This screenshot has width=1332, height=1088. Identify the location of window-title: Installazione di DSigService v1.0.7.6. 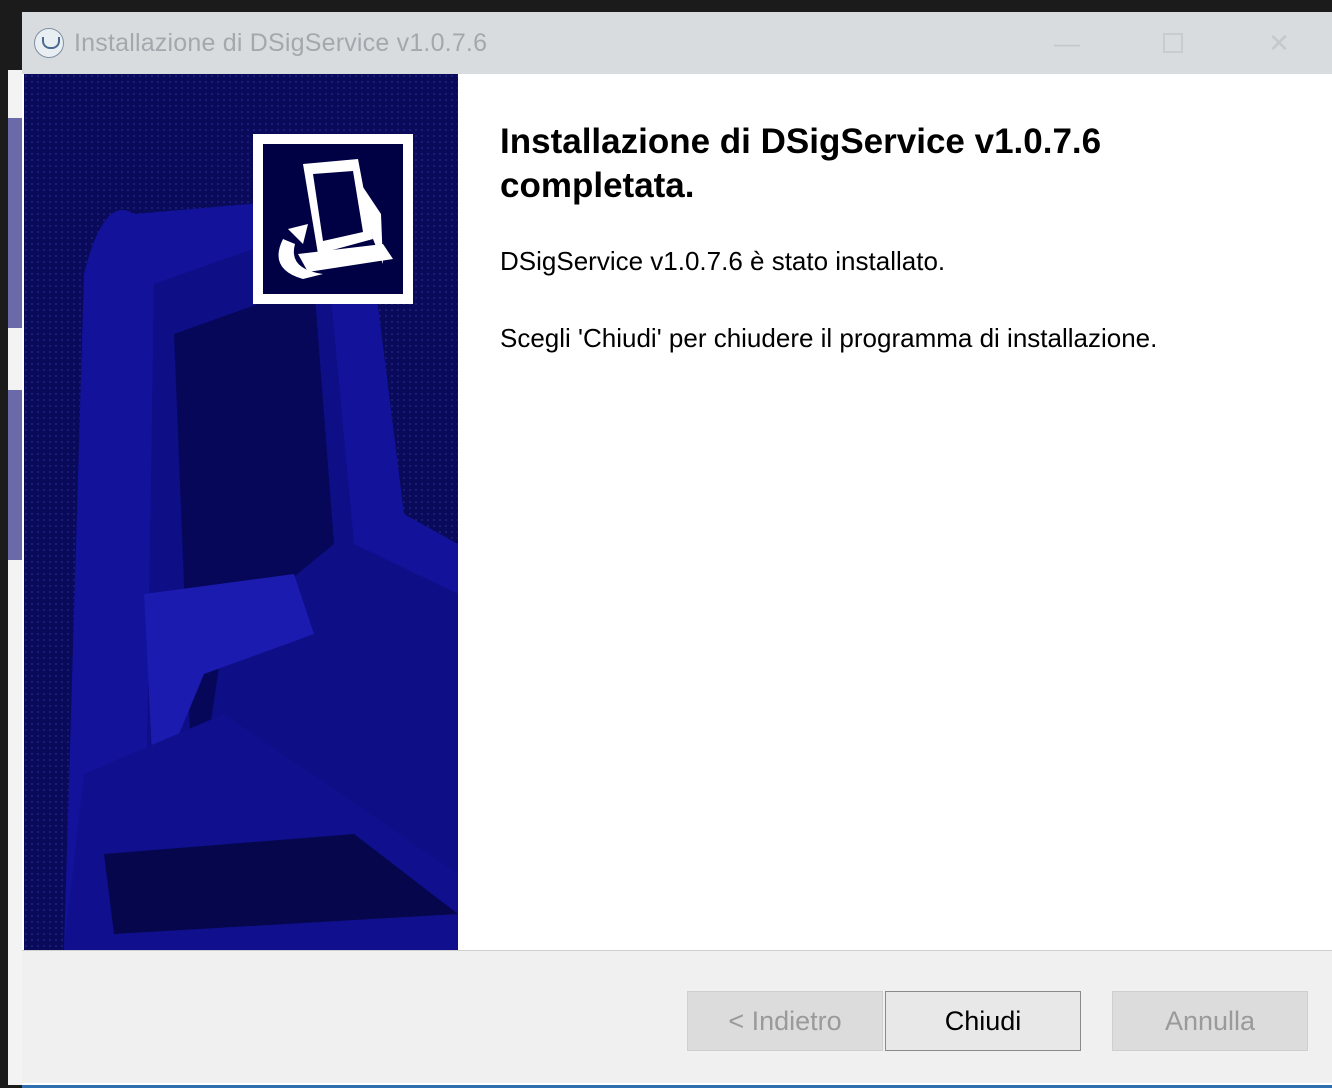
(281, 42).